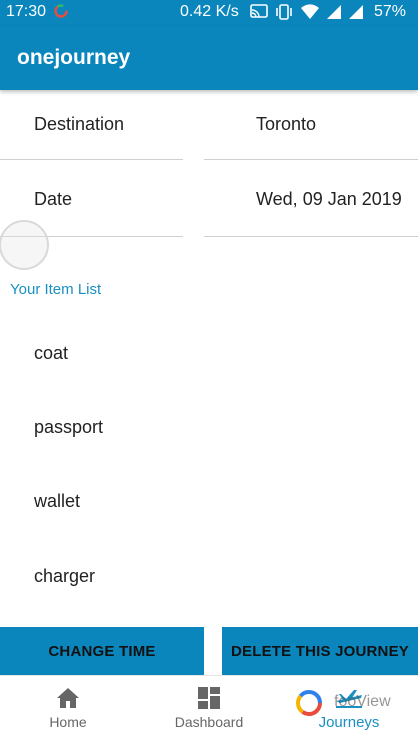  What do you see at coordinates (68, 722) in the screenshot?
I see `nav-home-label: Home` at bounding box center [68, 722].